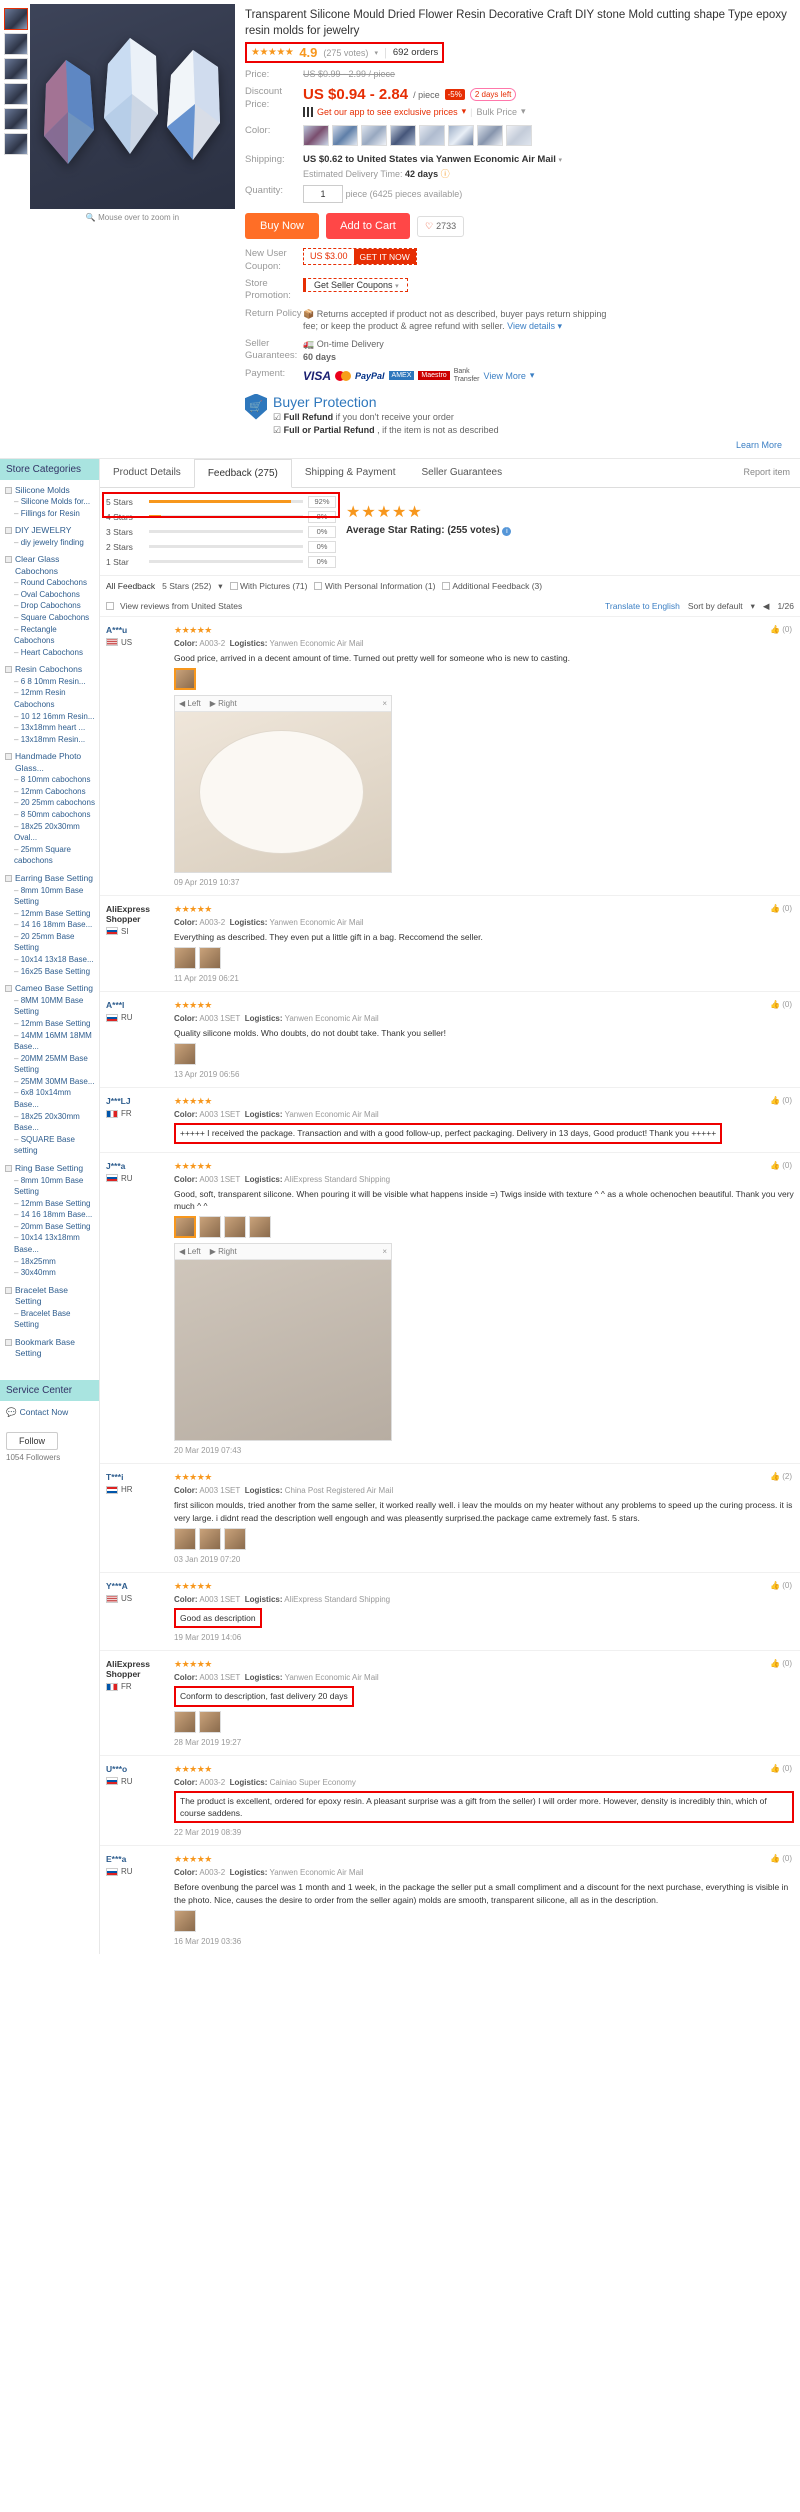 The height and width of the screenshot is (2512, 800). What do you see at coordinates (355, 285) in the screenshot?
I see `store-coupons-button: Get Seller Coupons ▾` at bounding box center [355, 285].